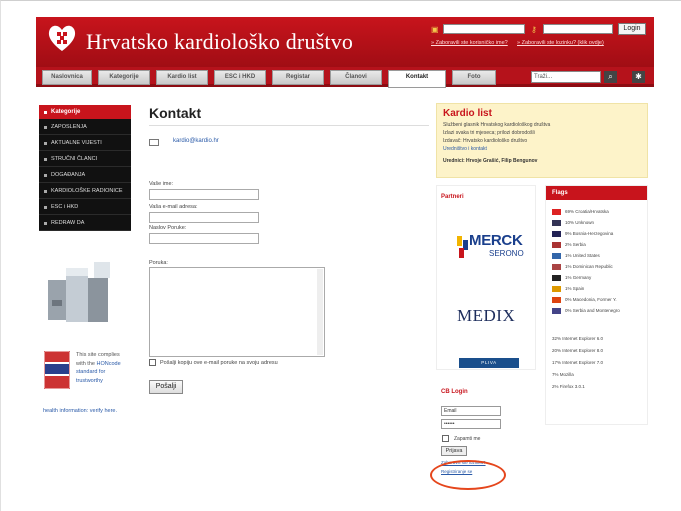 Image resolution: width=681 pixels, height=511 pixels. Describe the element at coordinates (79, 292) in the screenshot. I see `cubes-graphic` at that location.